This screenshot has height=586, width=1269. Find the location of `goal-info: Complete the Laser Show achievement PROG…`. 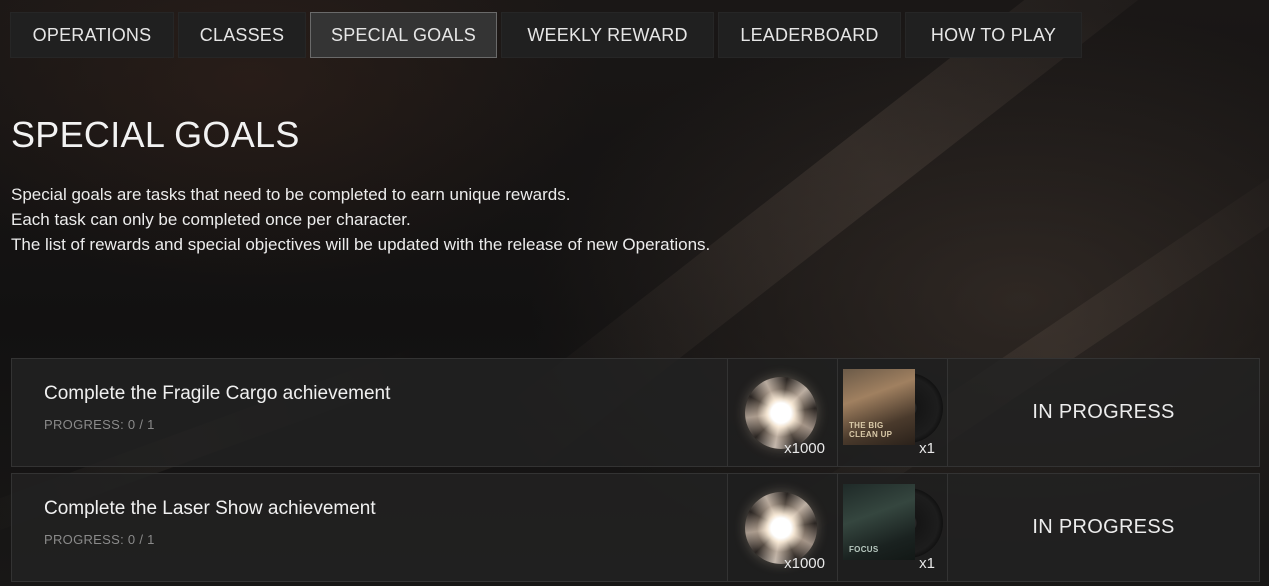

goal-info: Complete the Laser Show achievement PROG… is located at coordinates (369, 527).